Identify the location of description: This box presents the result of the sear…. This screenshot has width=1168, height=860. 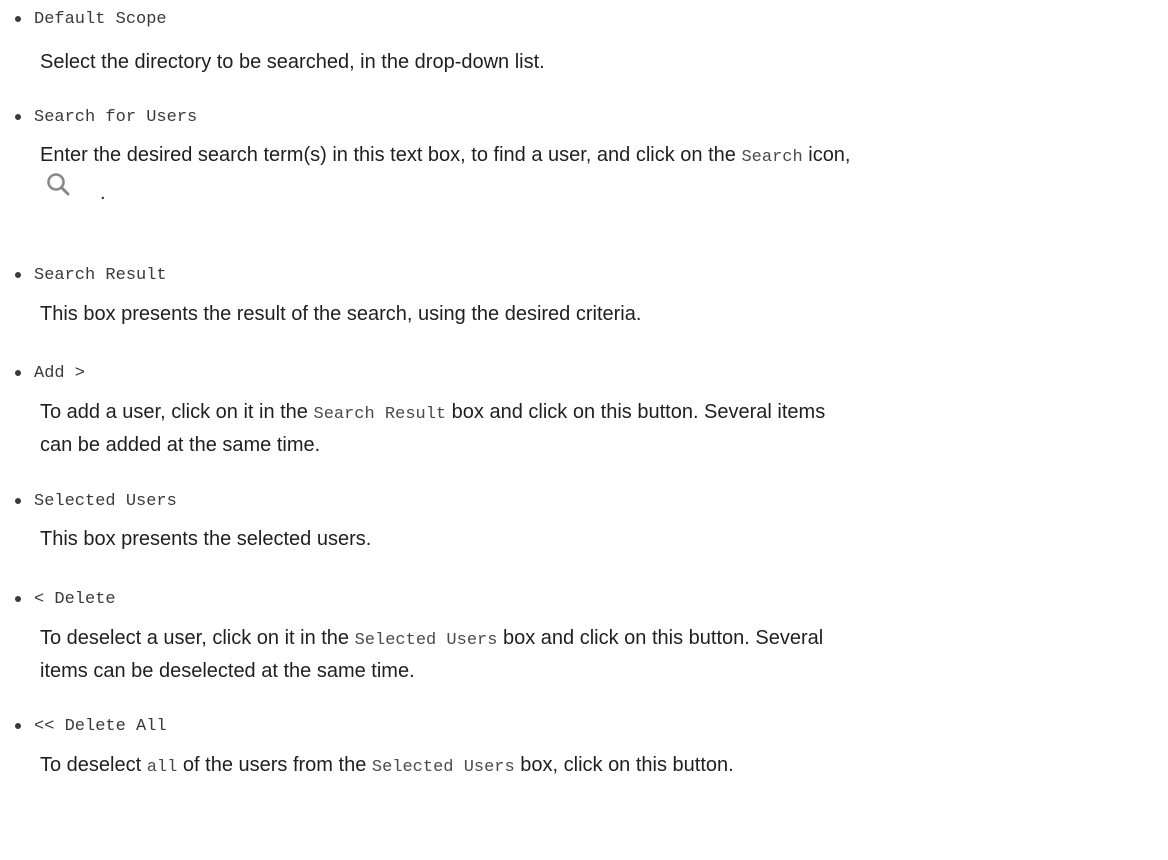
(600, 314).